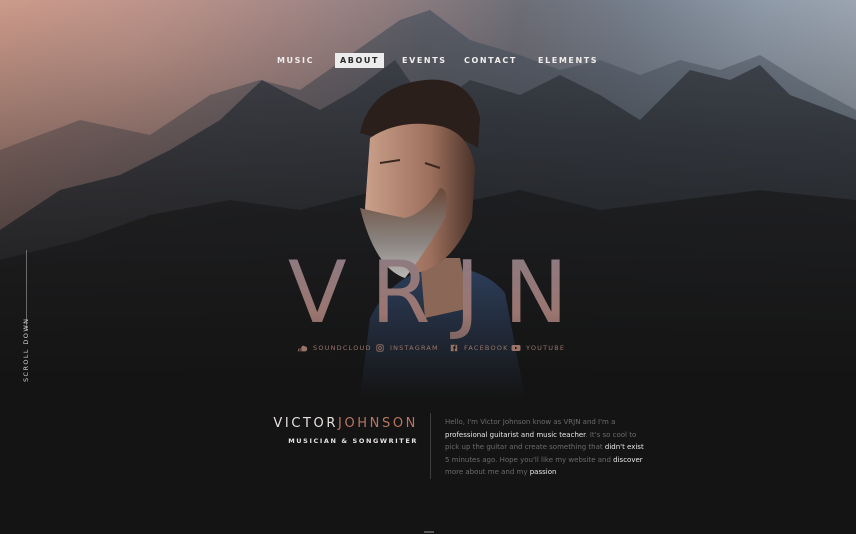  What do you see at coordinates (26, 350) in the screenshot?
I see `scroll-down-link: SCROLL DOWN` at bounding box center [26, 350].